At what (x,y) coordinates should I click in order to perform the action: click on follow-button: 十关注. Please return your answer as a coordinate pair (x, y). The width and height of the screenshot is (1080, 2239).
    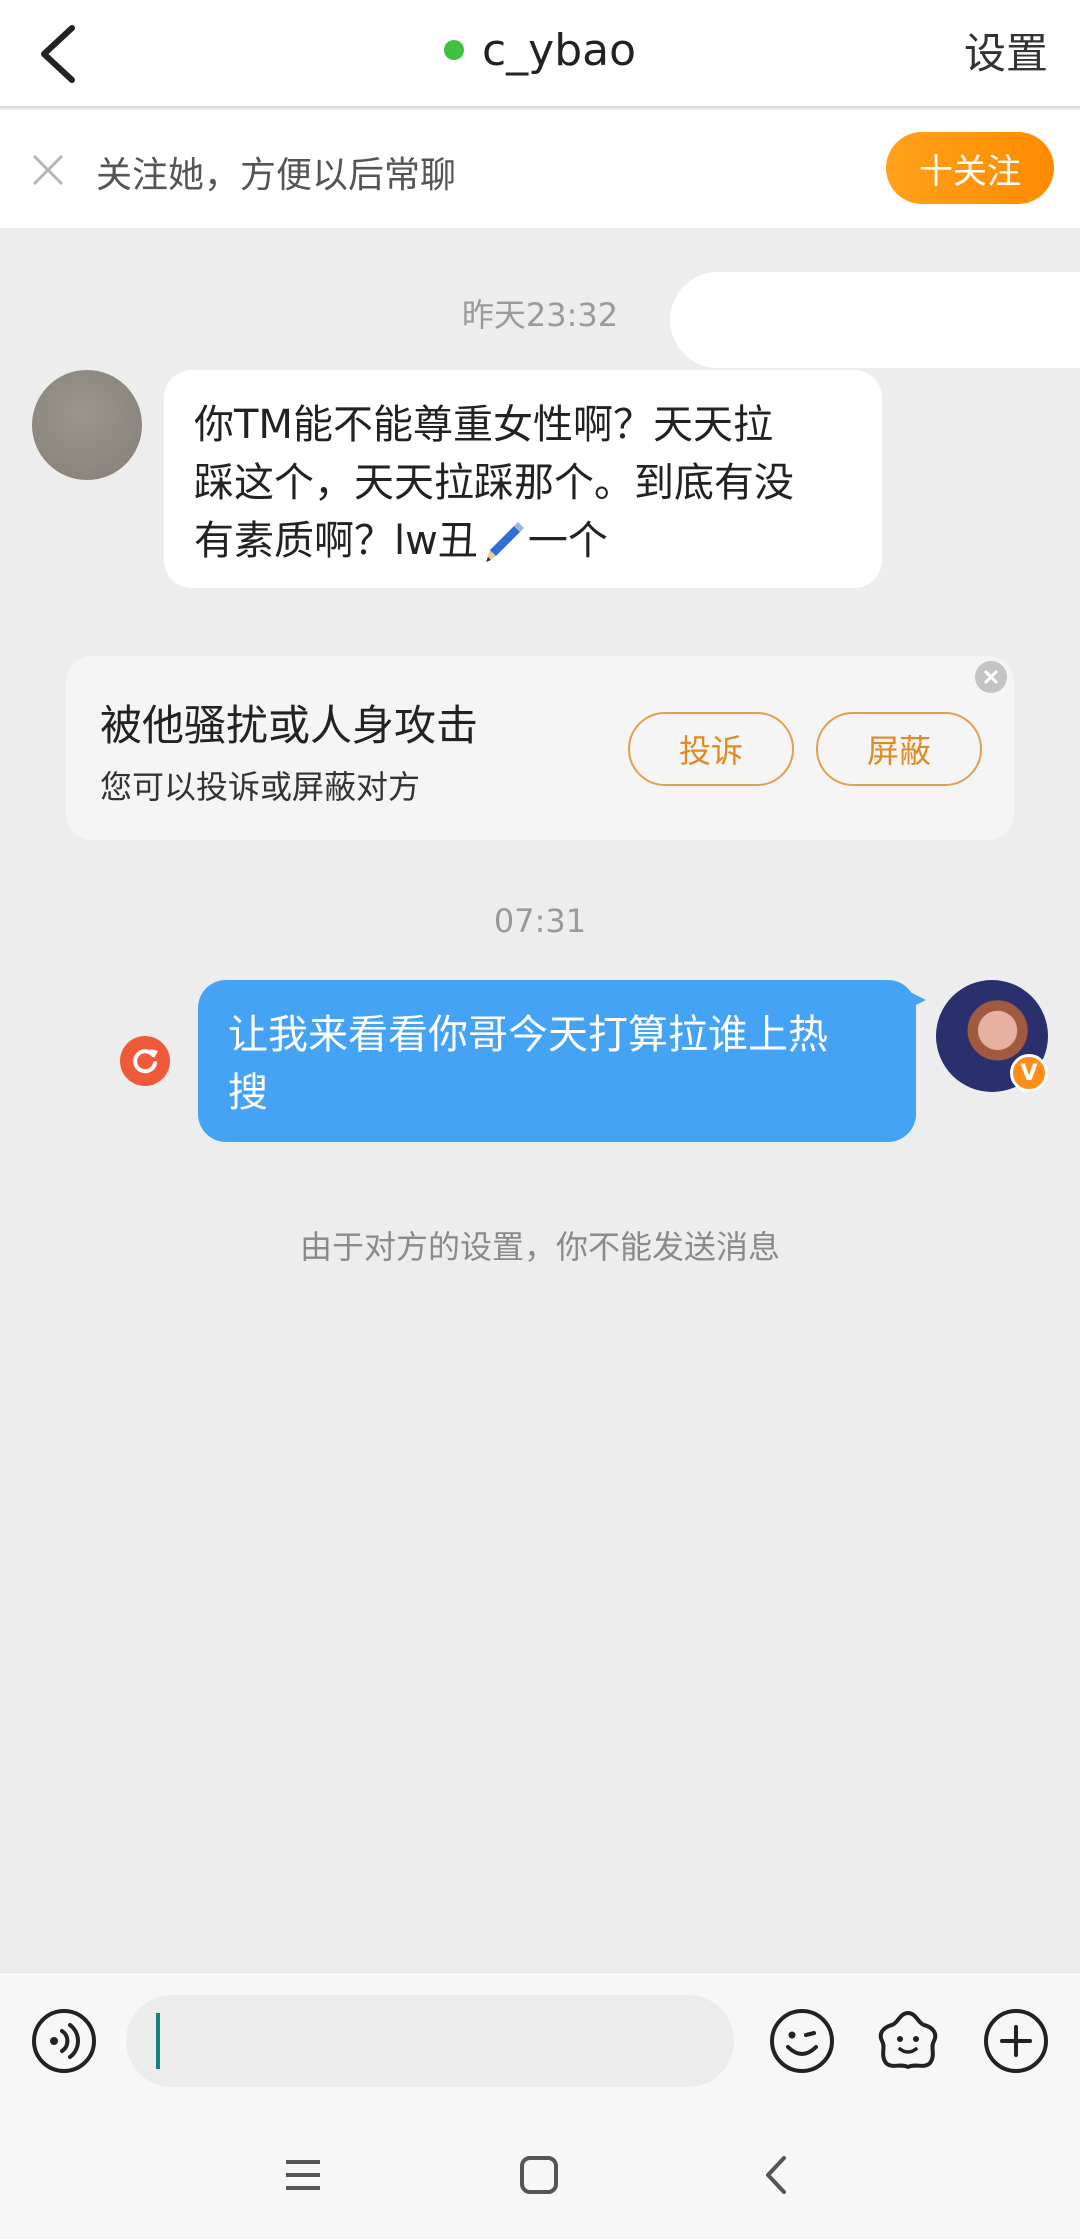
    Looking at the image, I should click on (970, 168).